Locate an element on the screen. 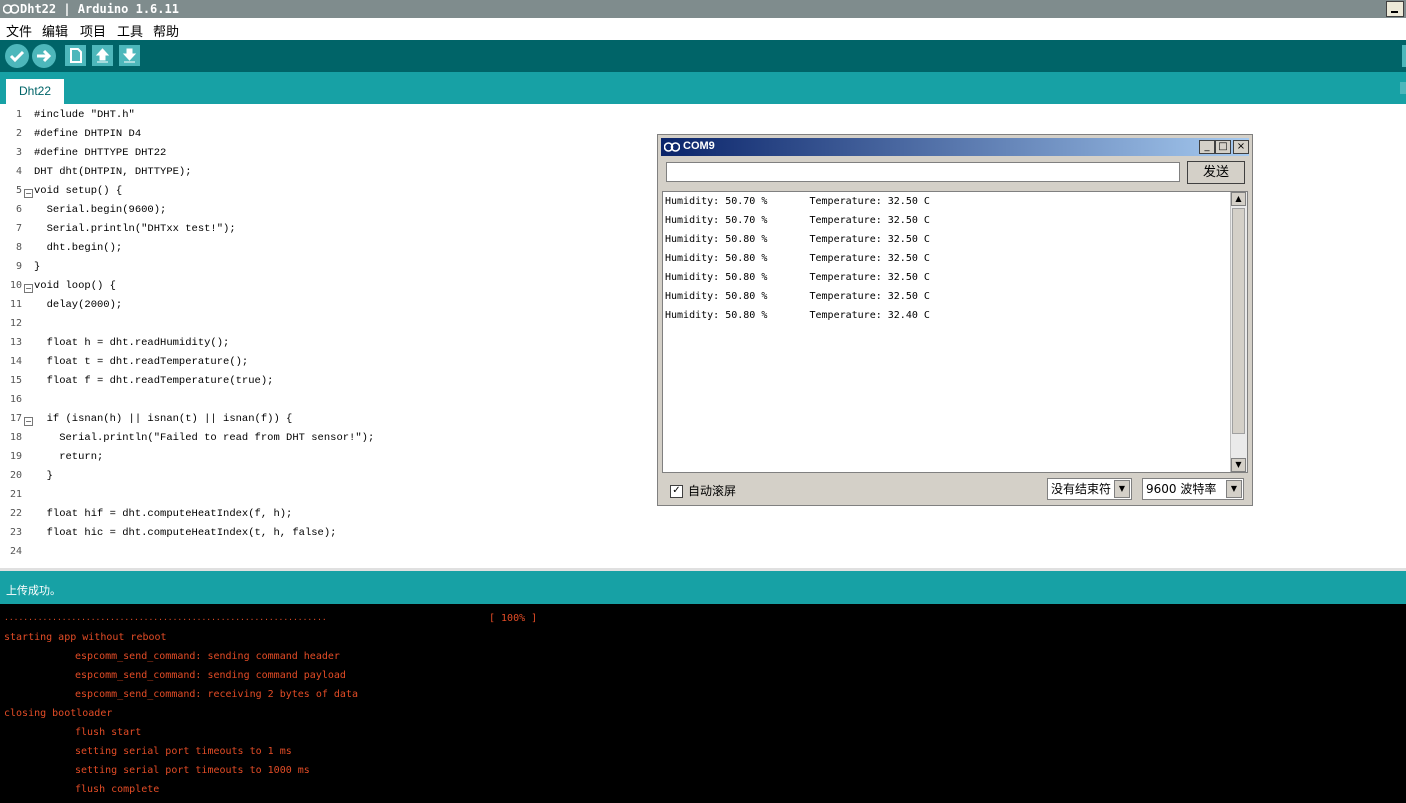  menu-file: 文件 is located at coordinates (19, 30).